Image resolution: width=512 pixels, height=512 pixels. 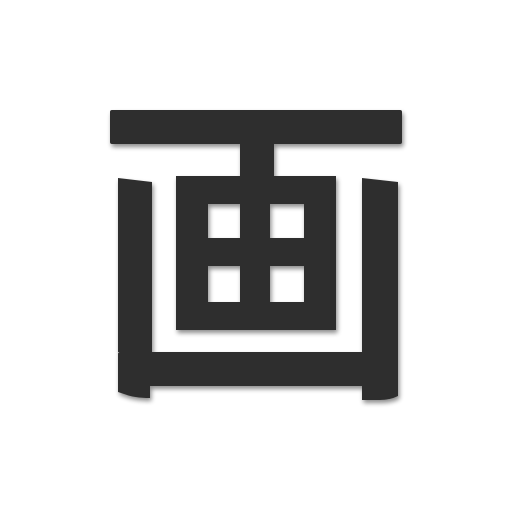 I want to click on right-frame-stroke, so click(x=380, y=289).